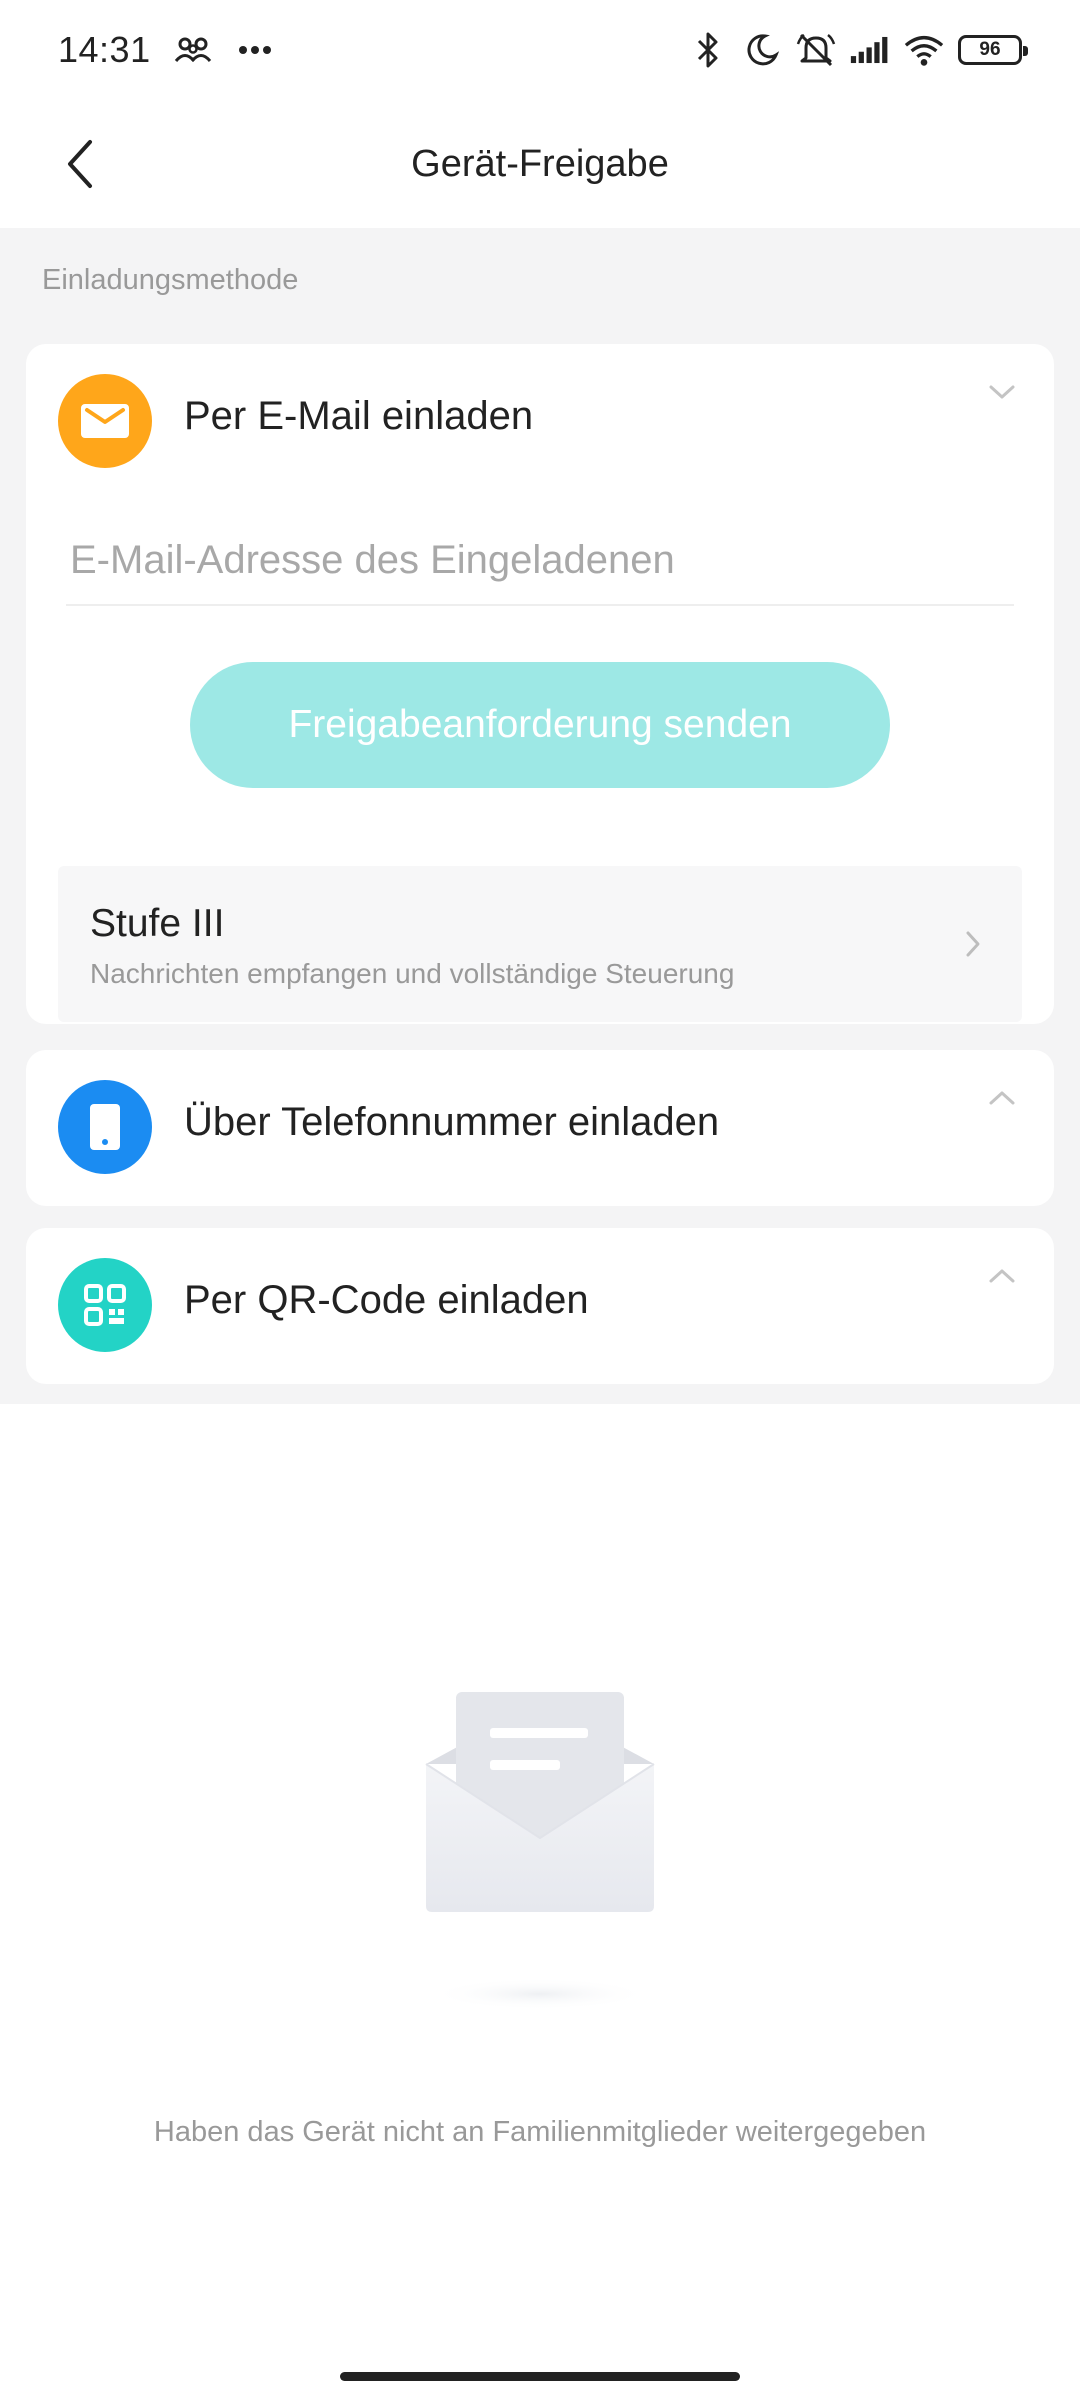  I want to click on back-button, so click(80, 164).